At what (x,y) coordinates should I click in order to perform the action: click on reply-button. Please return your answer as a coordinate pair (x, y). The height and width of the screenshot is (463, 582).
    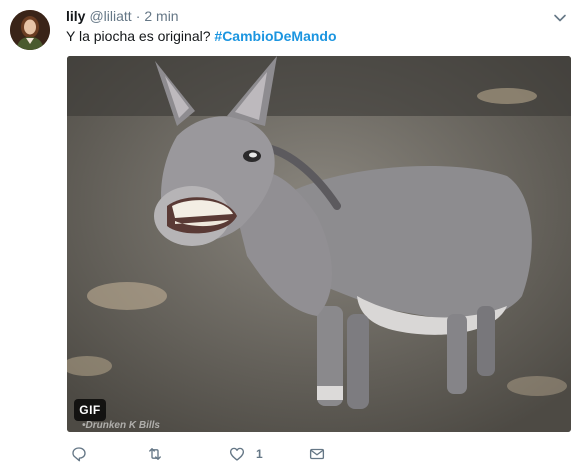
    Looking at the image, I should click on (84, 453).